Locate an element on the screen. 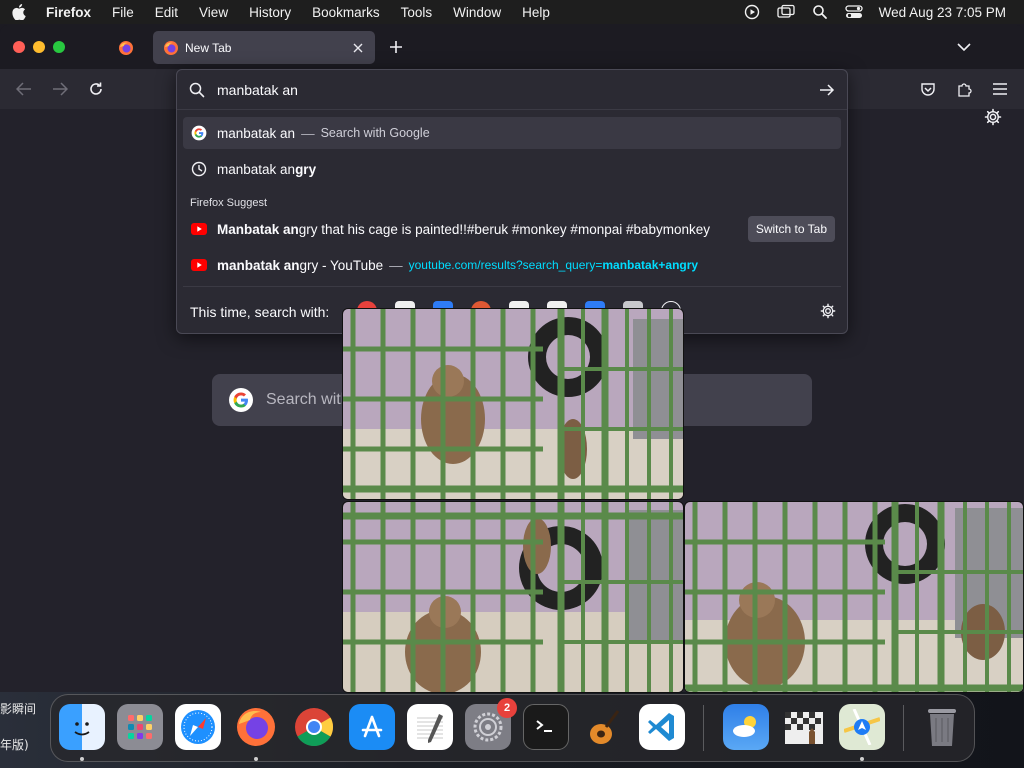 Image resolution: width=1024 pixels, height=768 pixels. list-all-tabs-chevron-down-icon is located at coordinates (964, 47).